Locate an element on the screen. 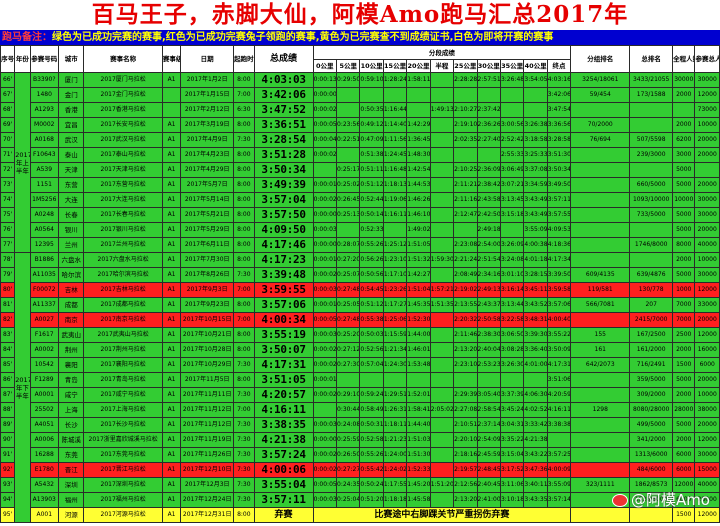 This screenshot has height=526, width=720. row-split: 2:27:08 is located at coordinates (465, 410).